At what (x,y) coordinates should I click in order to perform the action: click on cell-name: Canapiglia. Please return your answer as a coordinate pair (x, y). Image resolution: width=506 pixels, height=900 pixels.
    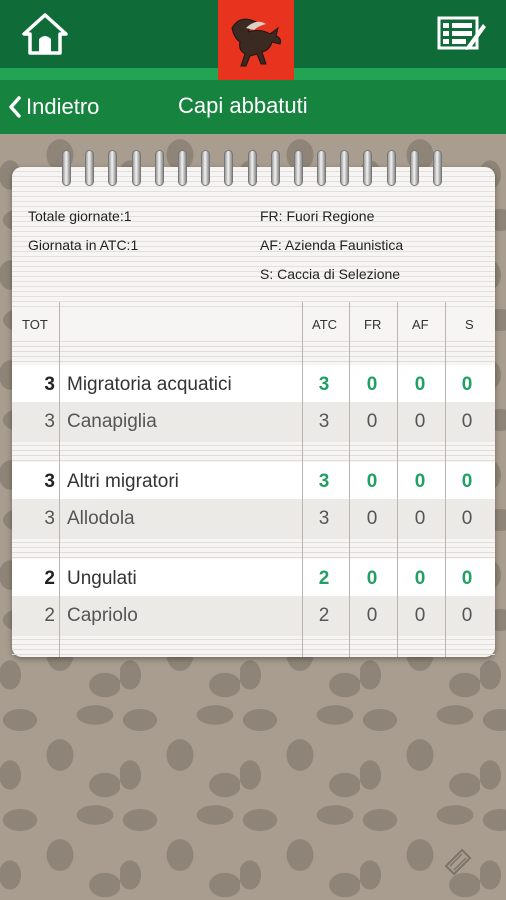
    Looking at the image, I should click on (112, 421).